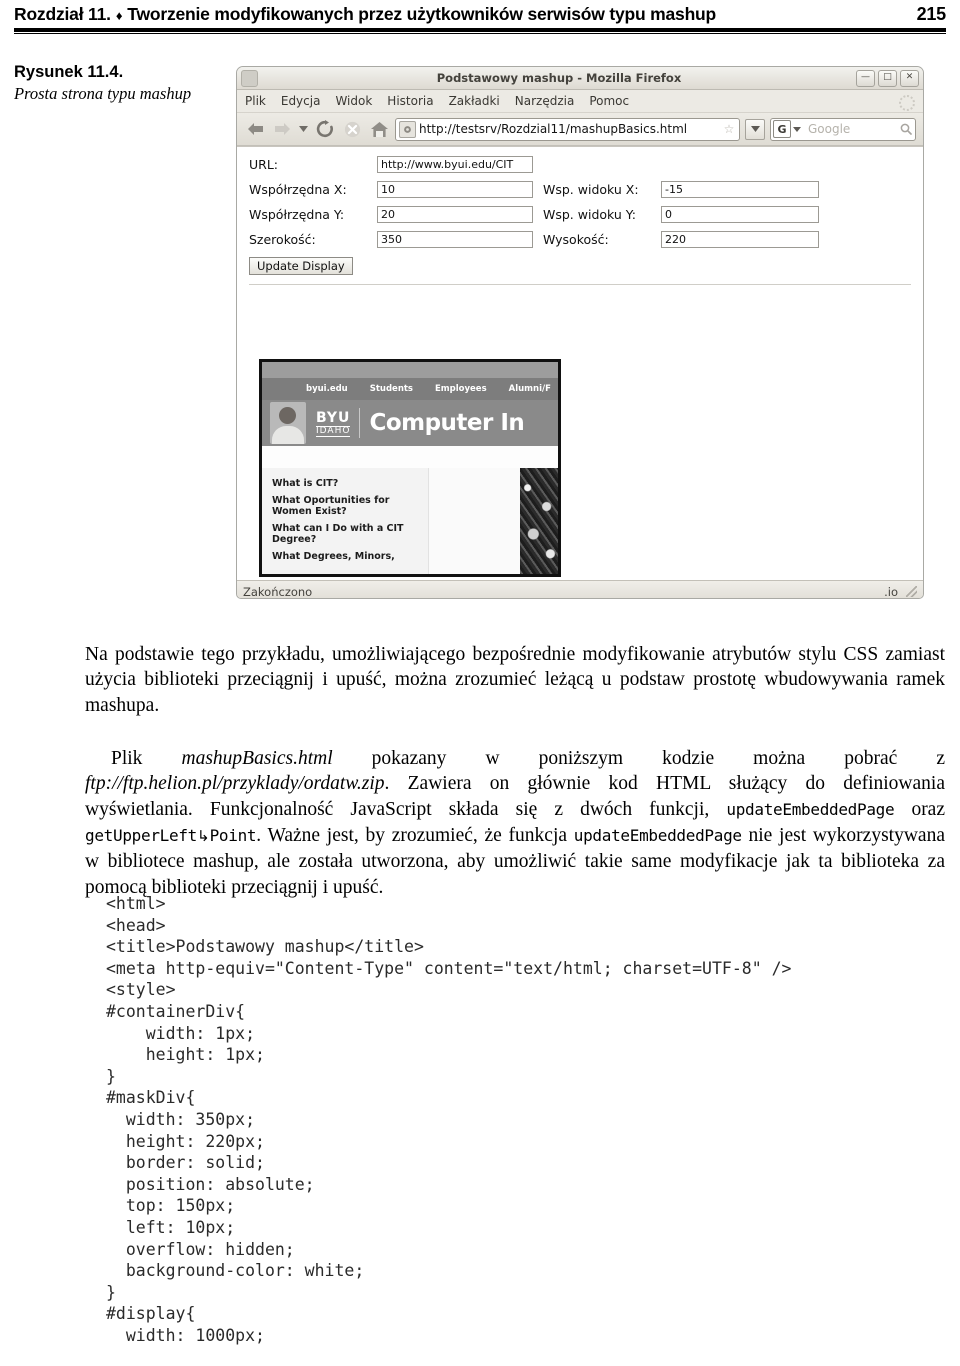  What do you see at coordinates (589, 214) in the screenshot?
I see `viewport-y-label: Wsp. widoku Y:` at bounding box center [589, 214].